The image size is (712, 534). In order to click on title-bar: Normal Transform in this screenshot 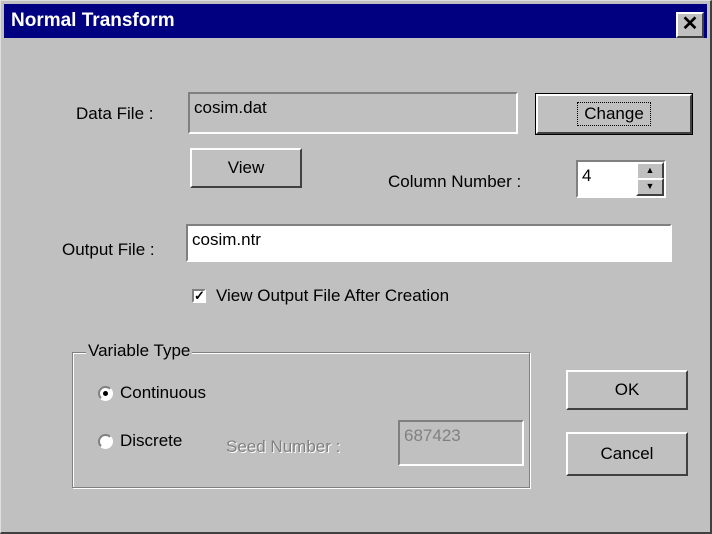, I will do `click(355, 21)`.